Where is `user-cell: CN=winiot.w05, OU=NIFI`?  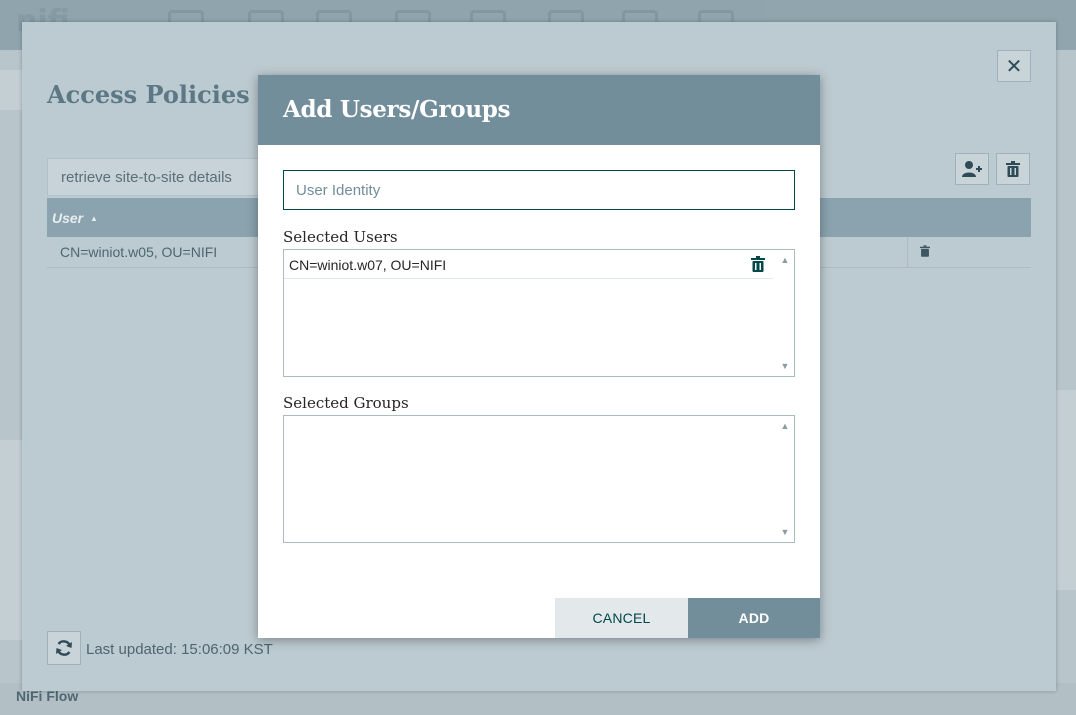 user-cell: CN=winiot.w05, OU=NIFI is located at coordinates (139, 252).